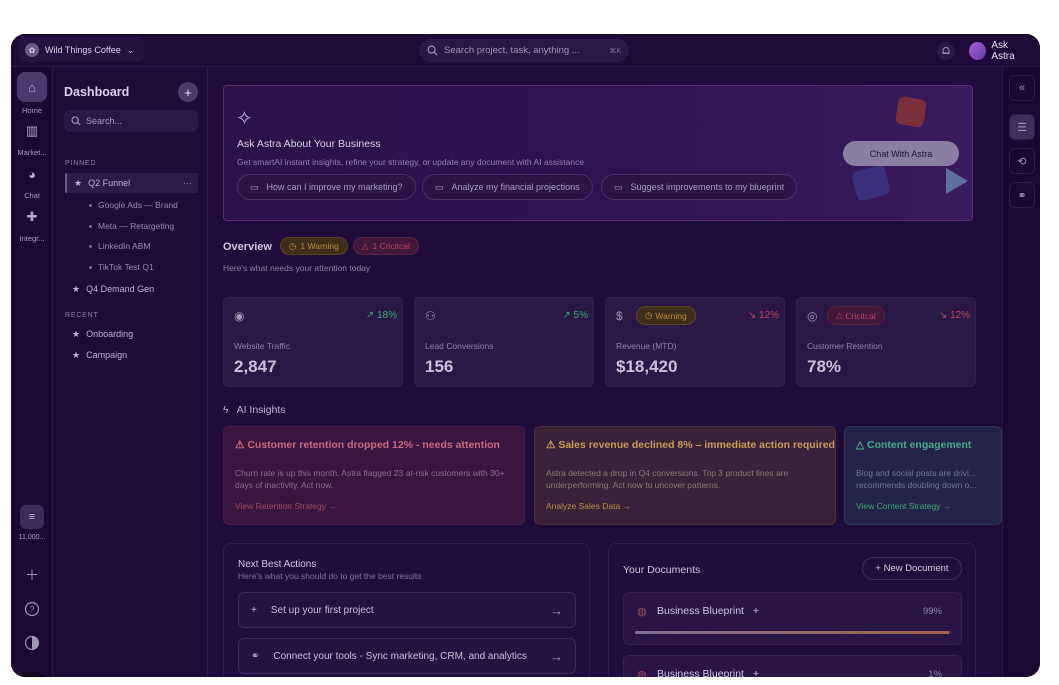 The width and height of the screenshot is (1059, 685). I want to click on puzzle-icon: ✚, so click(32, 216).